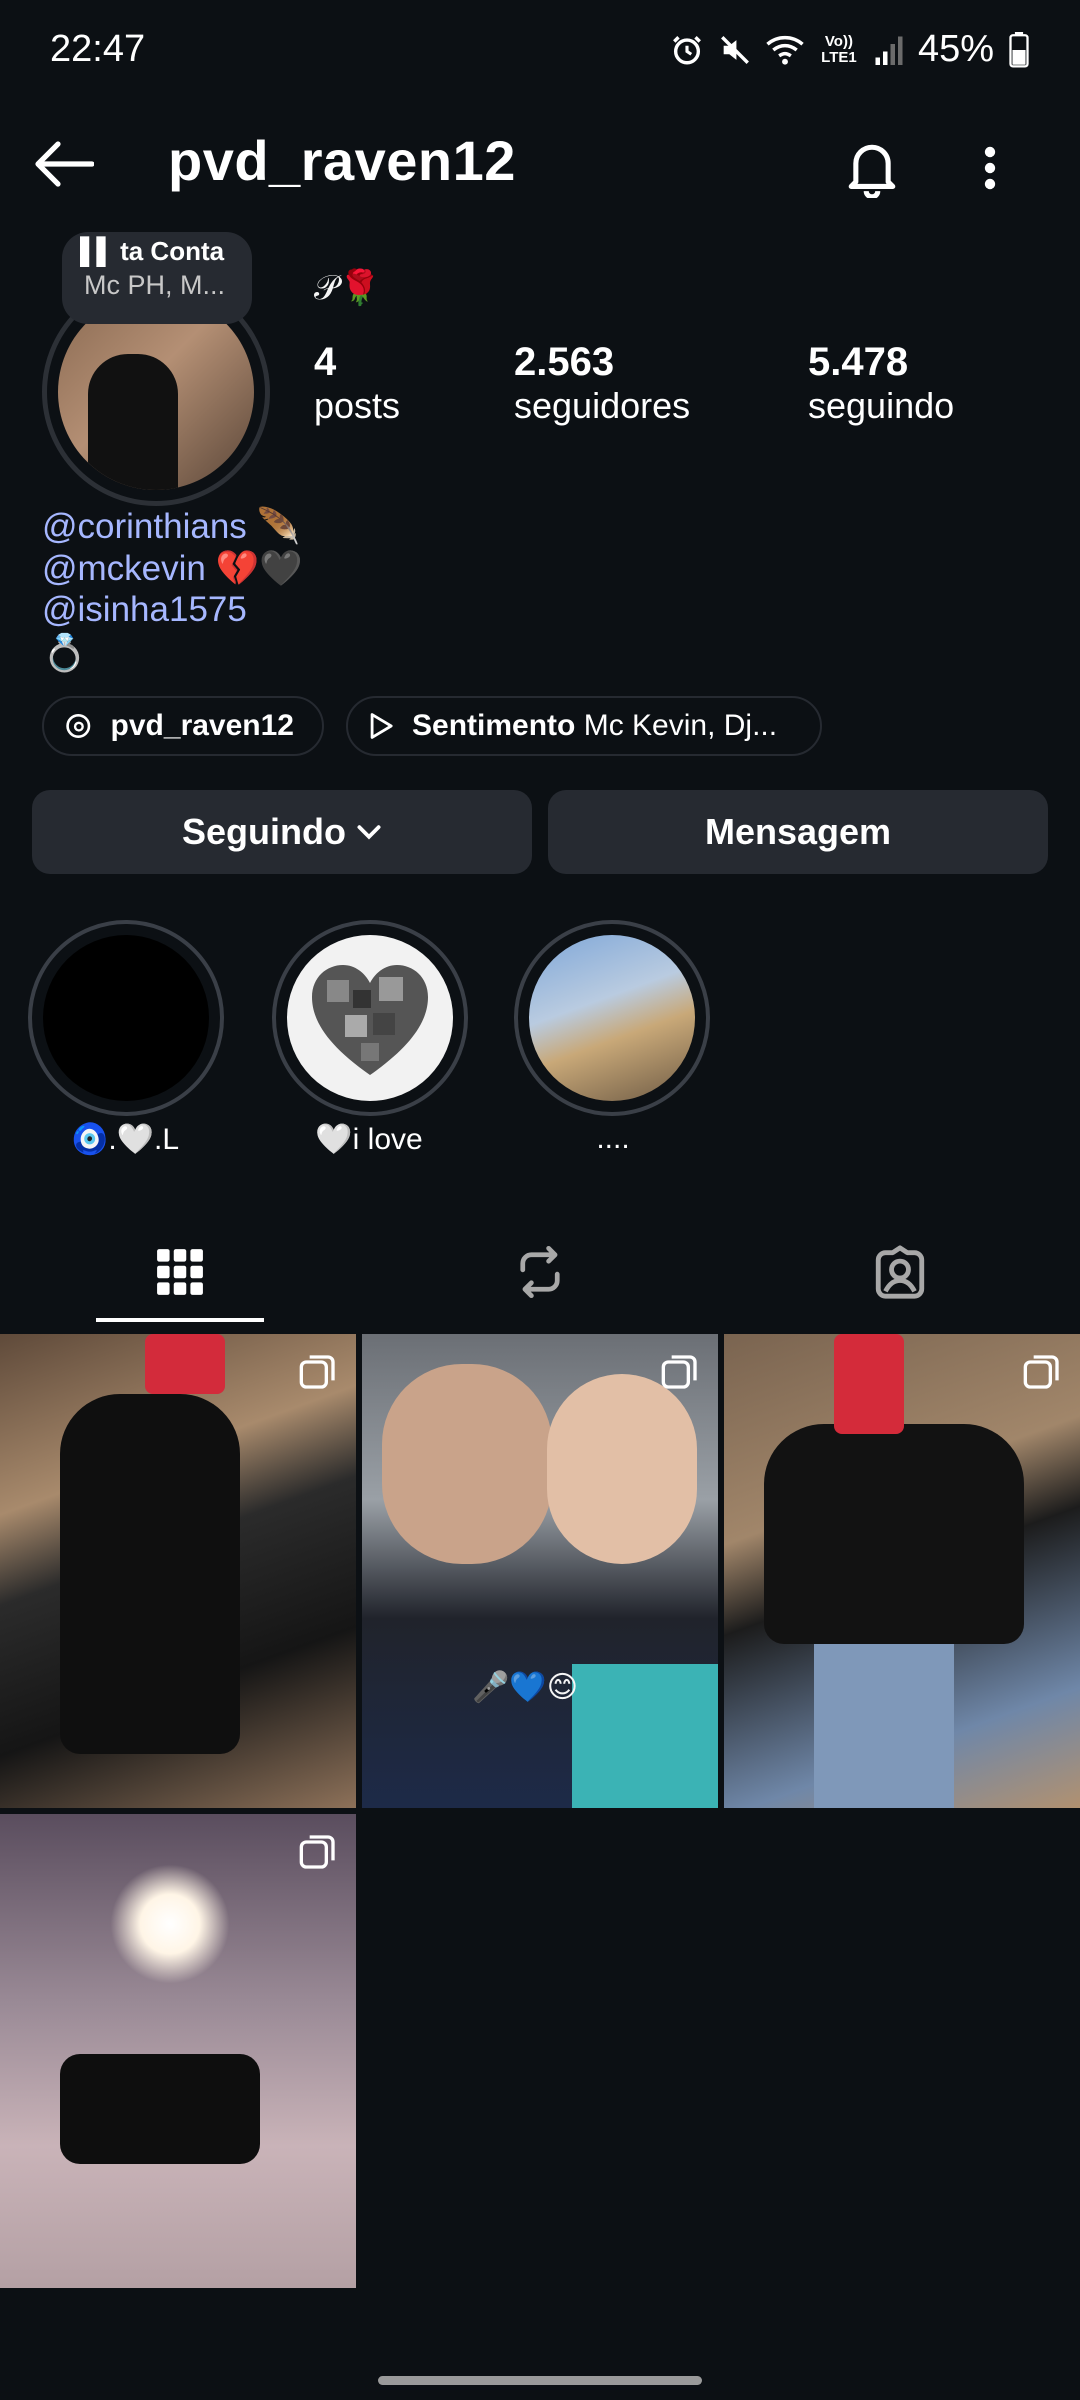 This screenshot has height=2400, width=1080. What do you see at coordinates (735, 50) in the screenshot?
I see `mute-icon` at bounding box center [735, 50].